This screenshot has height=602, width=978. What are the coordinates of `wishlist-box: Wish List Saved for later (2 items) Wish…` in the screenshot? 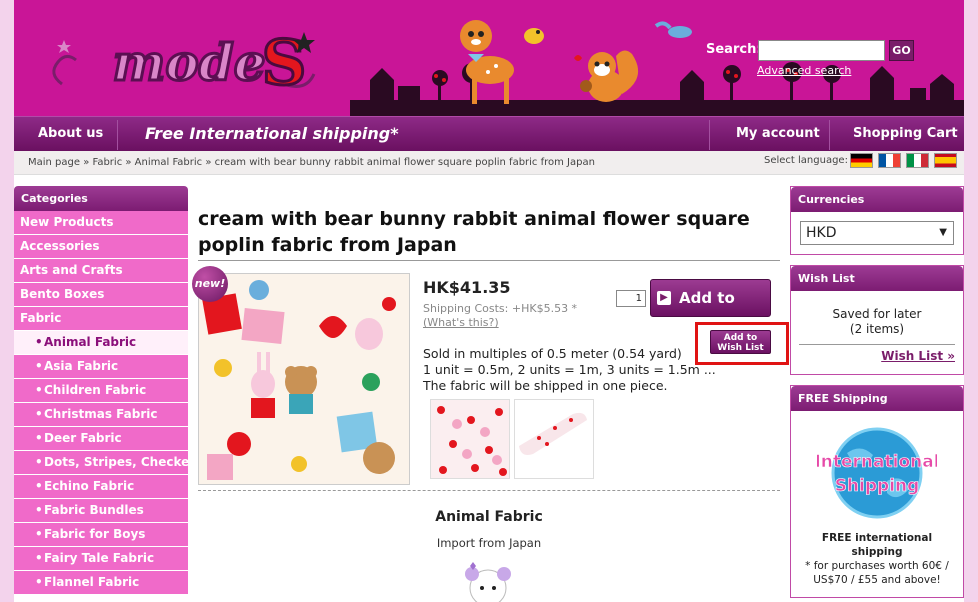 It's located at (877, 320).